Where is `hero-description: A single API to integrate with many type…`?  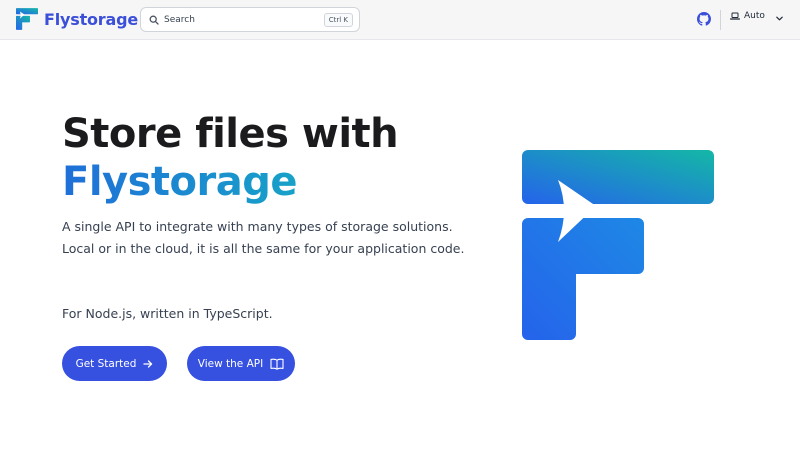 hero-description: A single API to integrate with many type… is located at coordinates (263, 237).